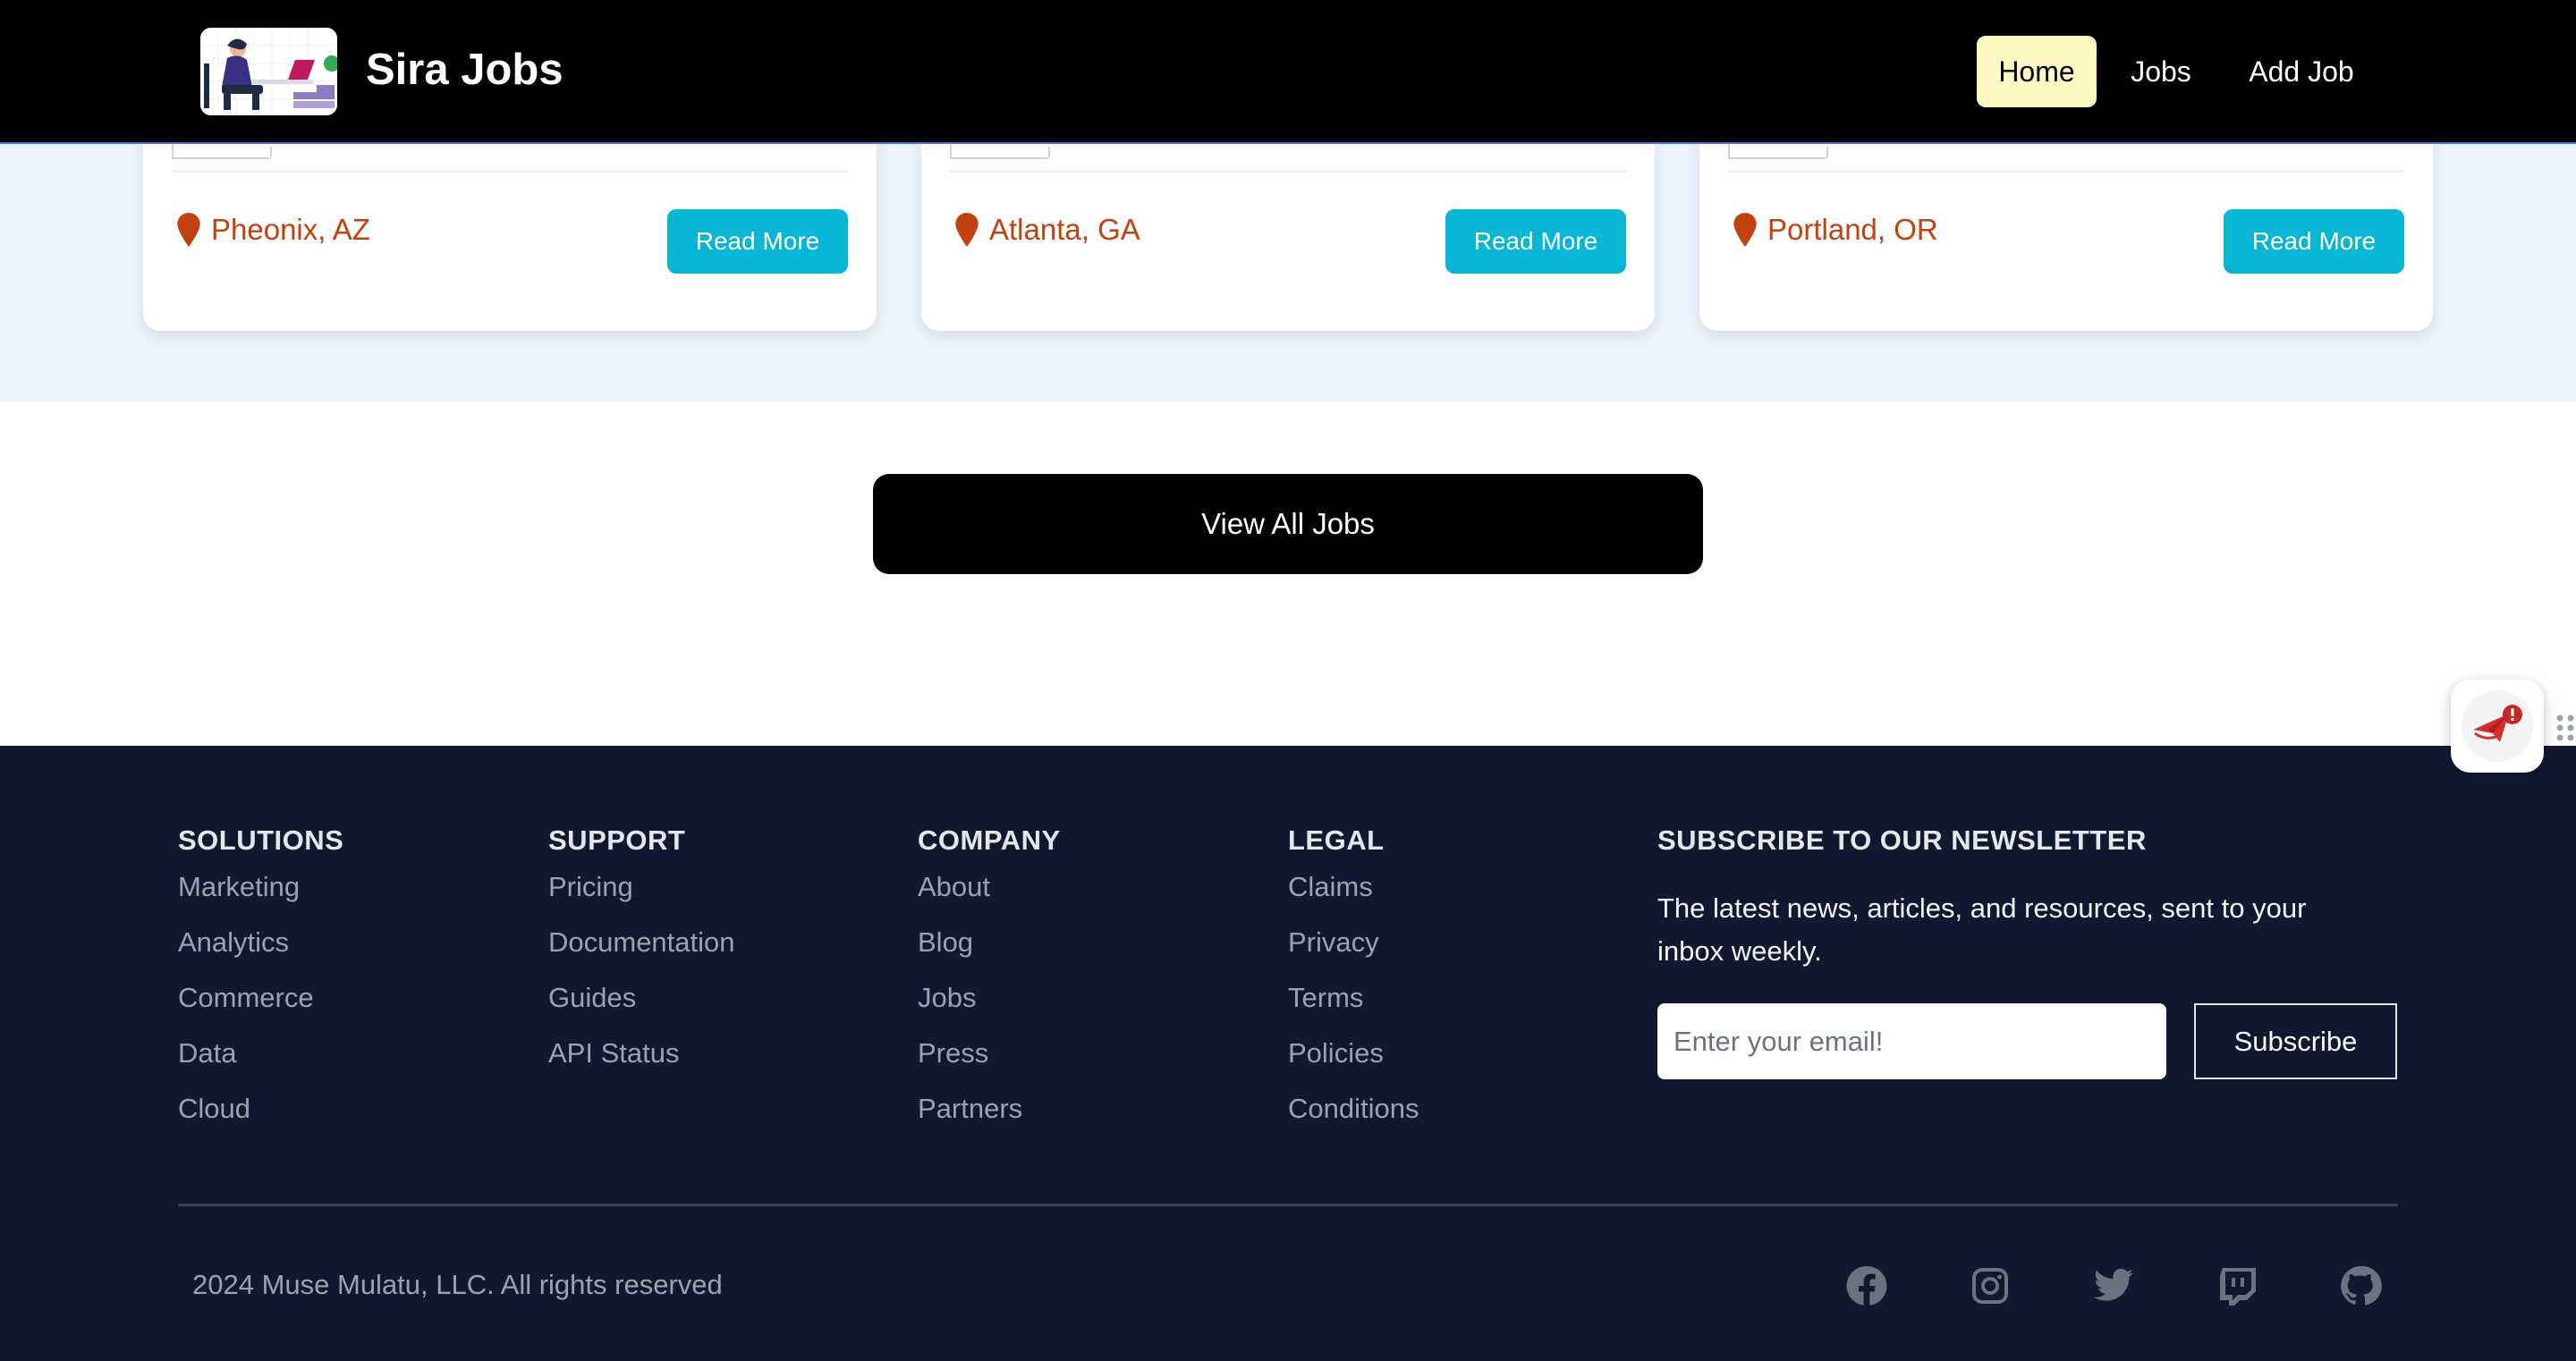 Image resolution: width=2576 pixels, height=1361 pixels. What do you see at coordinates (1353, 887) in the screenshot?
I see `footer-link: Claims` at bounding box center [1353, 887].